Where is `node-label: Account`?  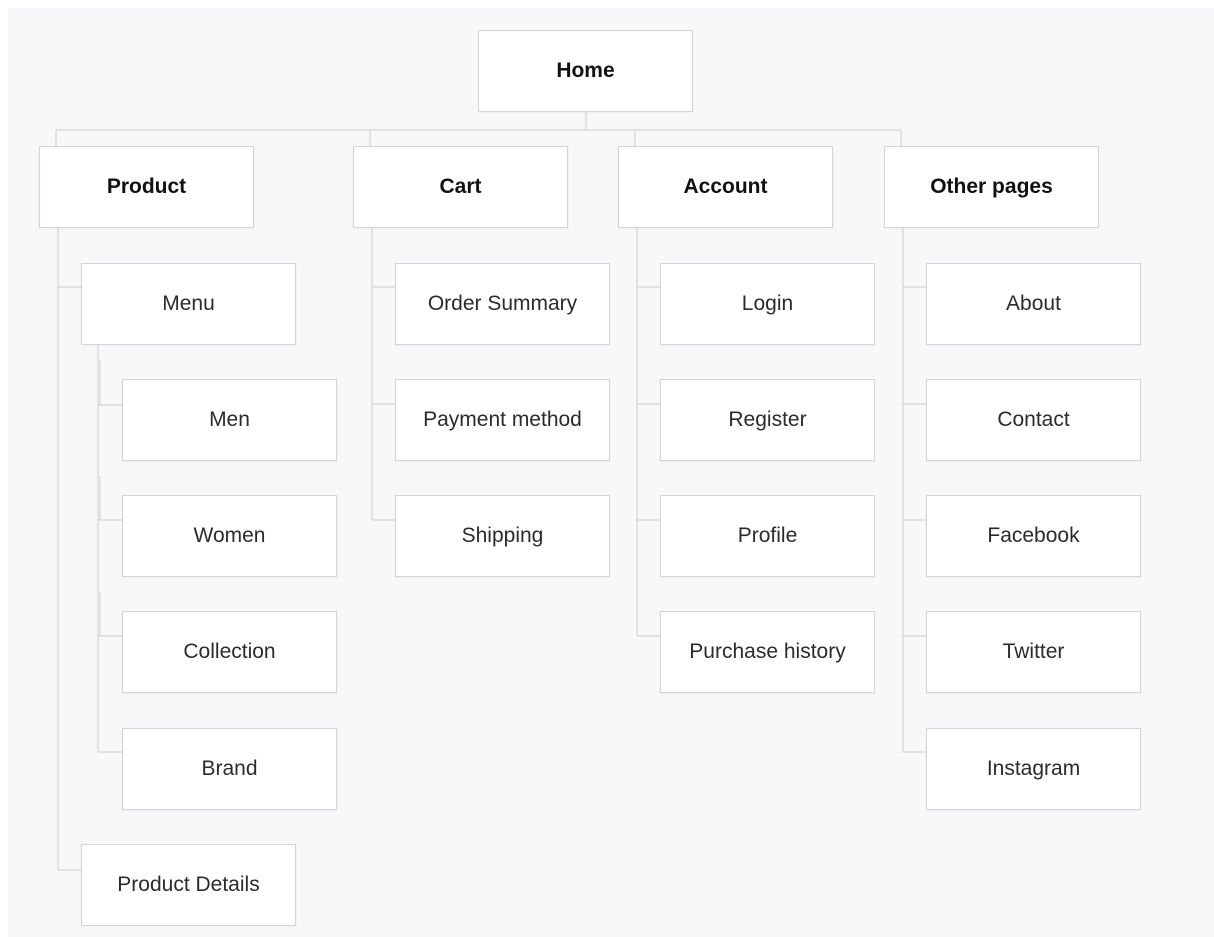
node-label: Account is located at coordinates (725, 186).